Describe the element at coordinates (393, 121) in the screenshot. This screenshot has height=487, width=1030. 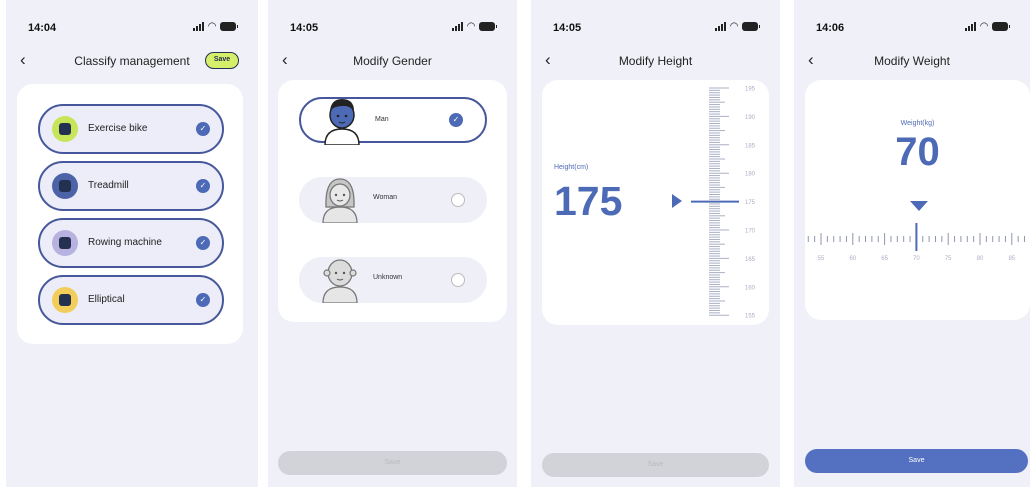
I see `gender-option-man: Man ✓` at that location.